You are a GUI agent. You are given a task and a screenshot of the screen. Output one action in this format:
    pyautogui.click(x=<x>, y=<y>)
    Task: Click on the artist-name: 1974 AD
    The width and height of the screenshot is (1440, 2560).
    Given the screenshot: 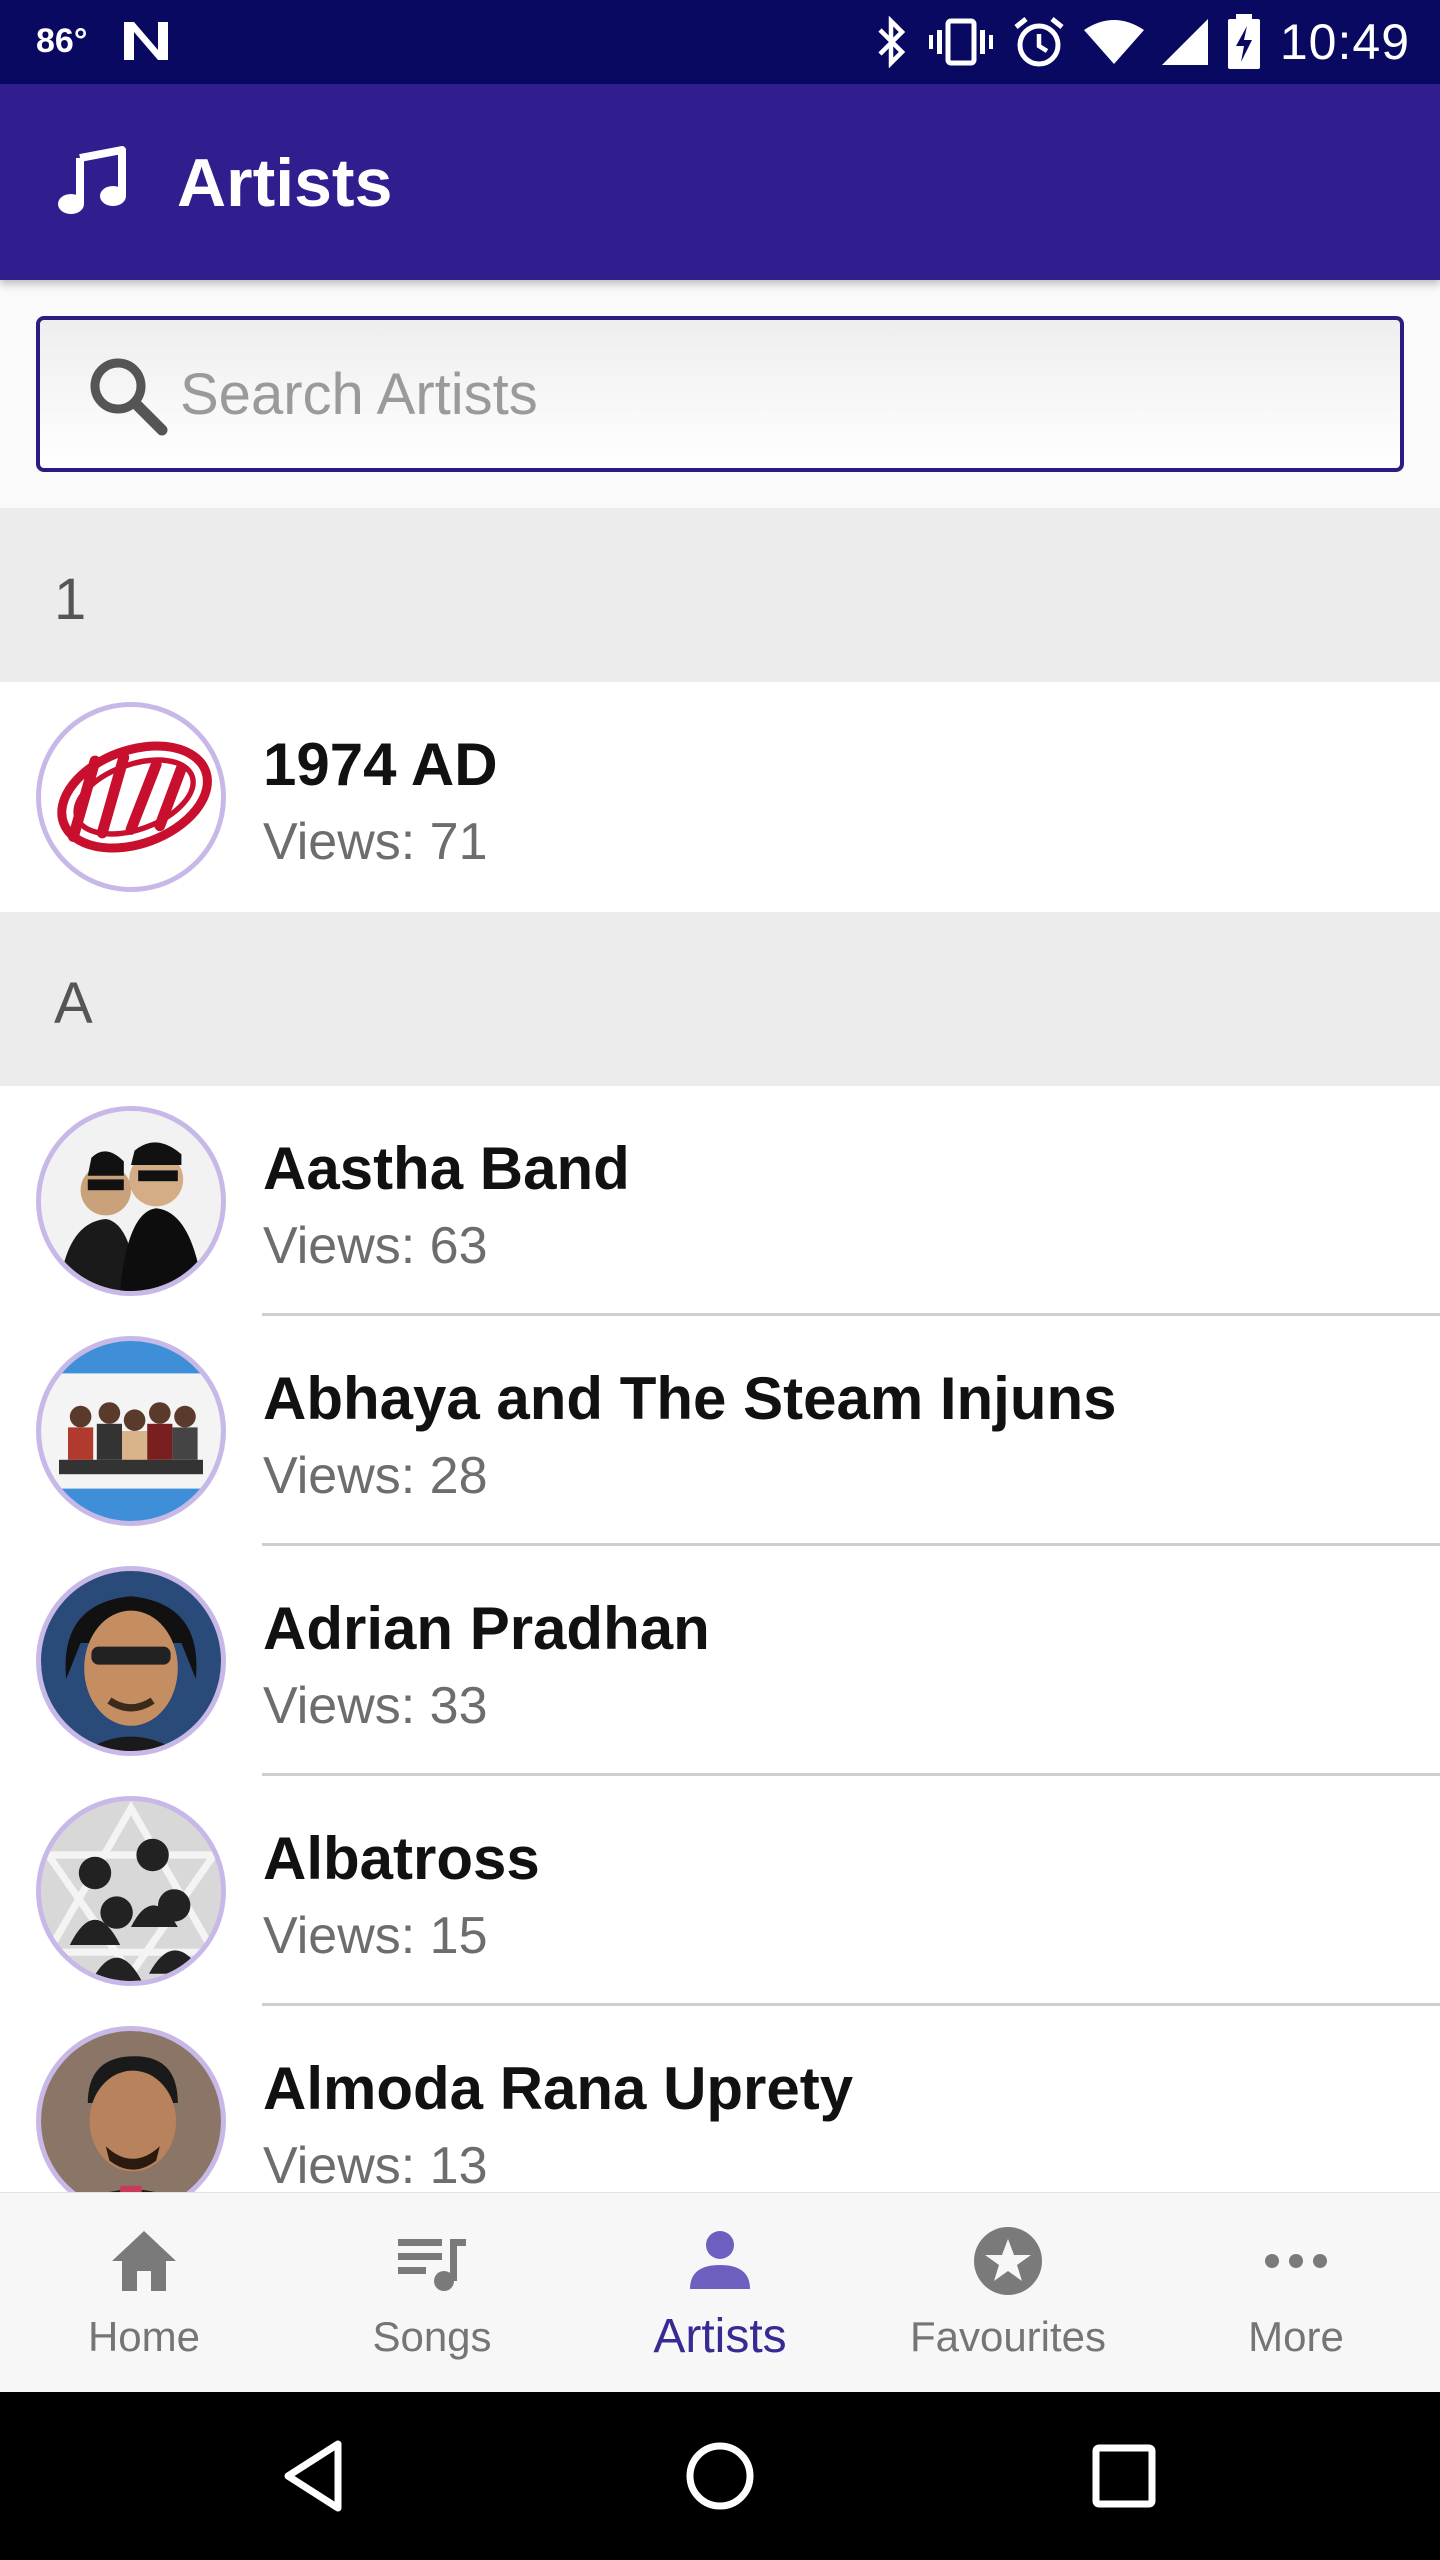 What is the action you would take?
    pyautogui.click(x=380, y=764)
    